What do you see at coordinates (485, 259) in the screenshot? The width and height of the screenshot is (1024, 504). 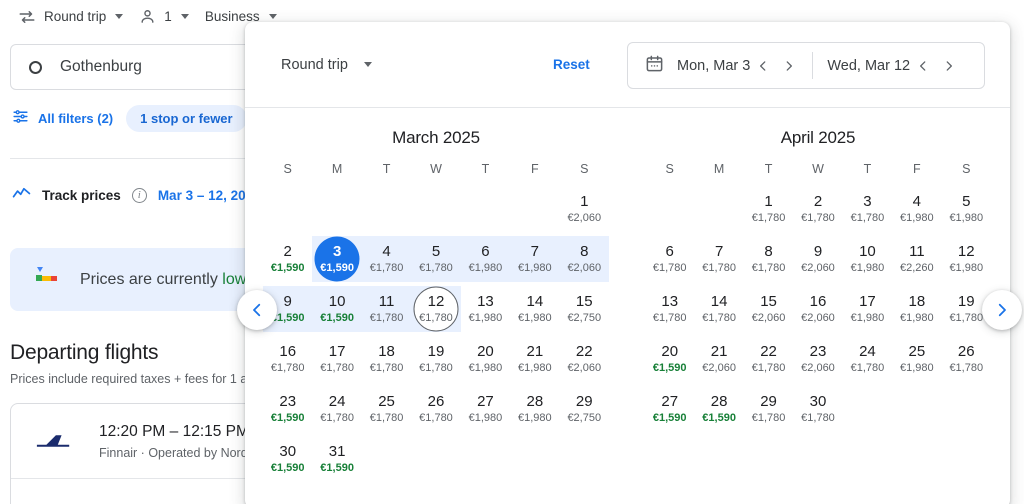 I see `day-cell: 6 €1,980` at bounding box center [485, 259].